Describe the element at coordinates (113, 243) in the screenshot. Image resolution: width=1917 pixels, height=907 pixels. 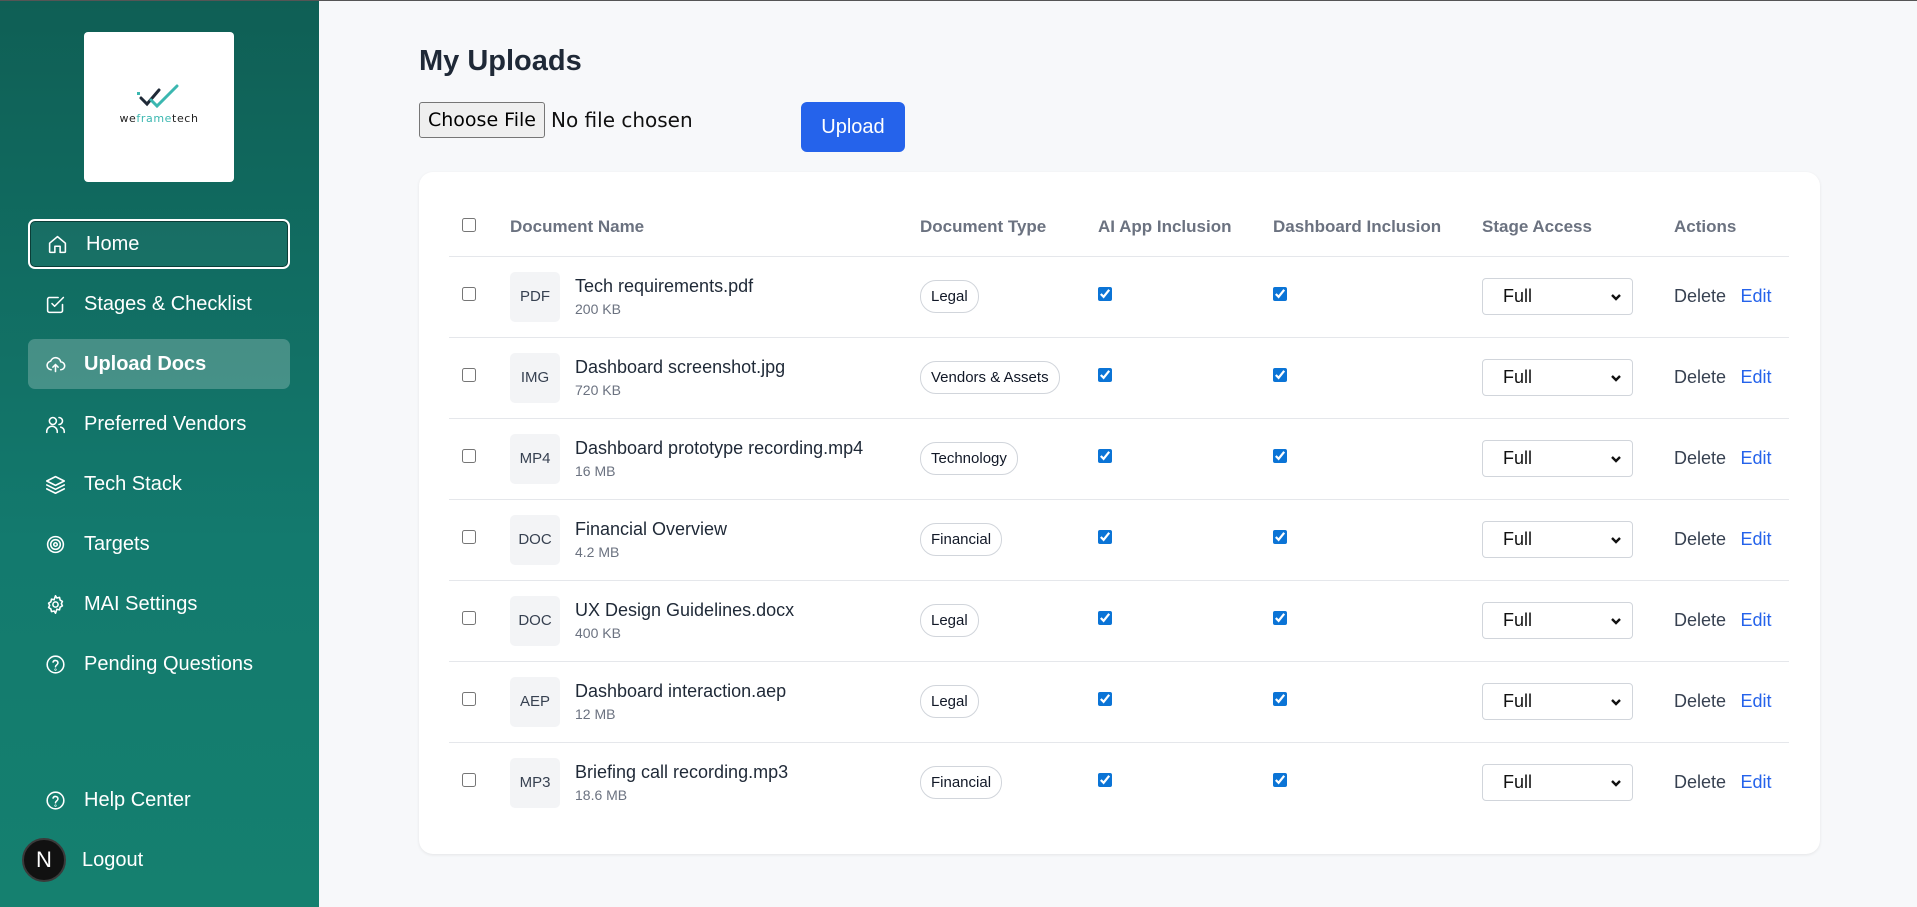
I see `sidebar-item-label: Home` at that location.